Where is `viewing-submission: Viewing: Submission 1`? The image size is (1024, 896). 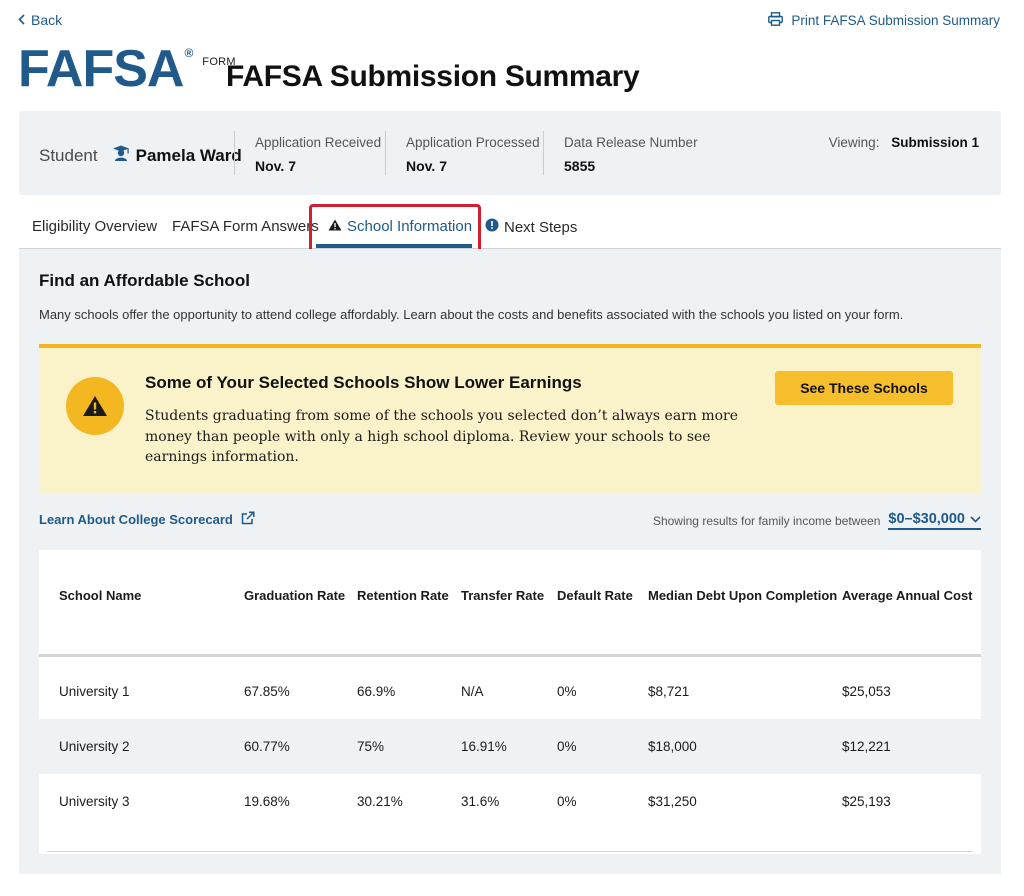
viewing-submission: Viewing: Submission 1 is located at coordinates (904, 142).